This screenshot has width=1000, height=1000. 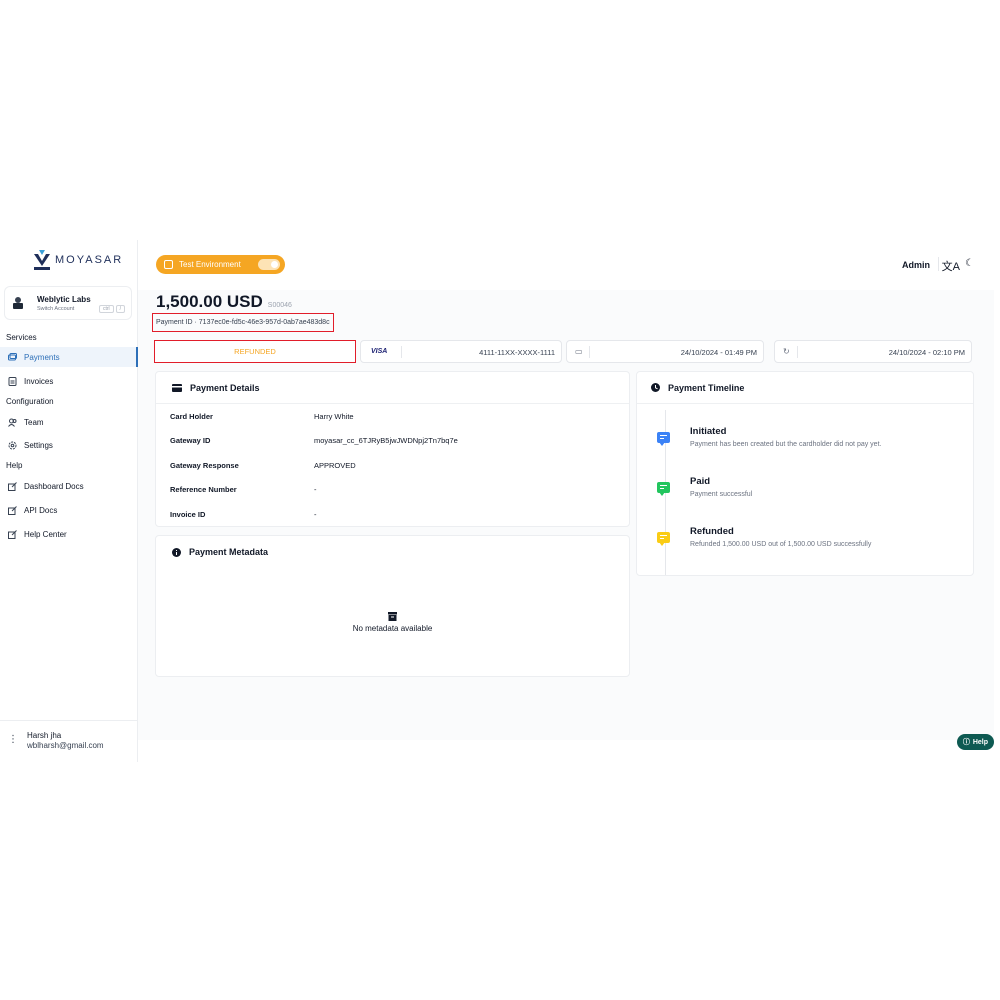 I want to click on sidebar-item-team: Team, so click(x=69, y=422).